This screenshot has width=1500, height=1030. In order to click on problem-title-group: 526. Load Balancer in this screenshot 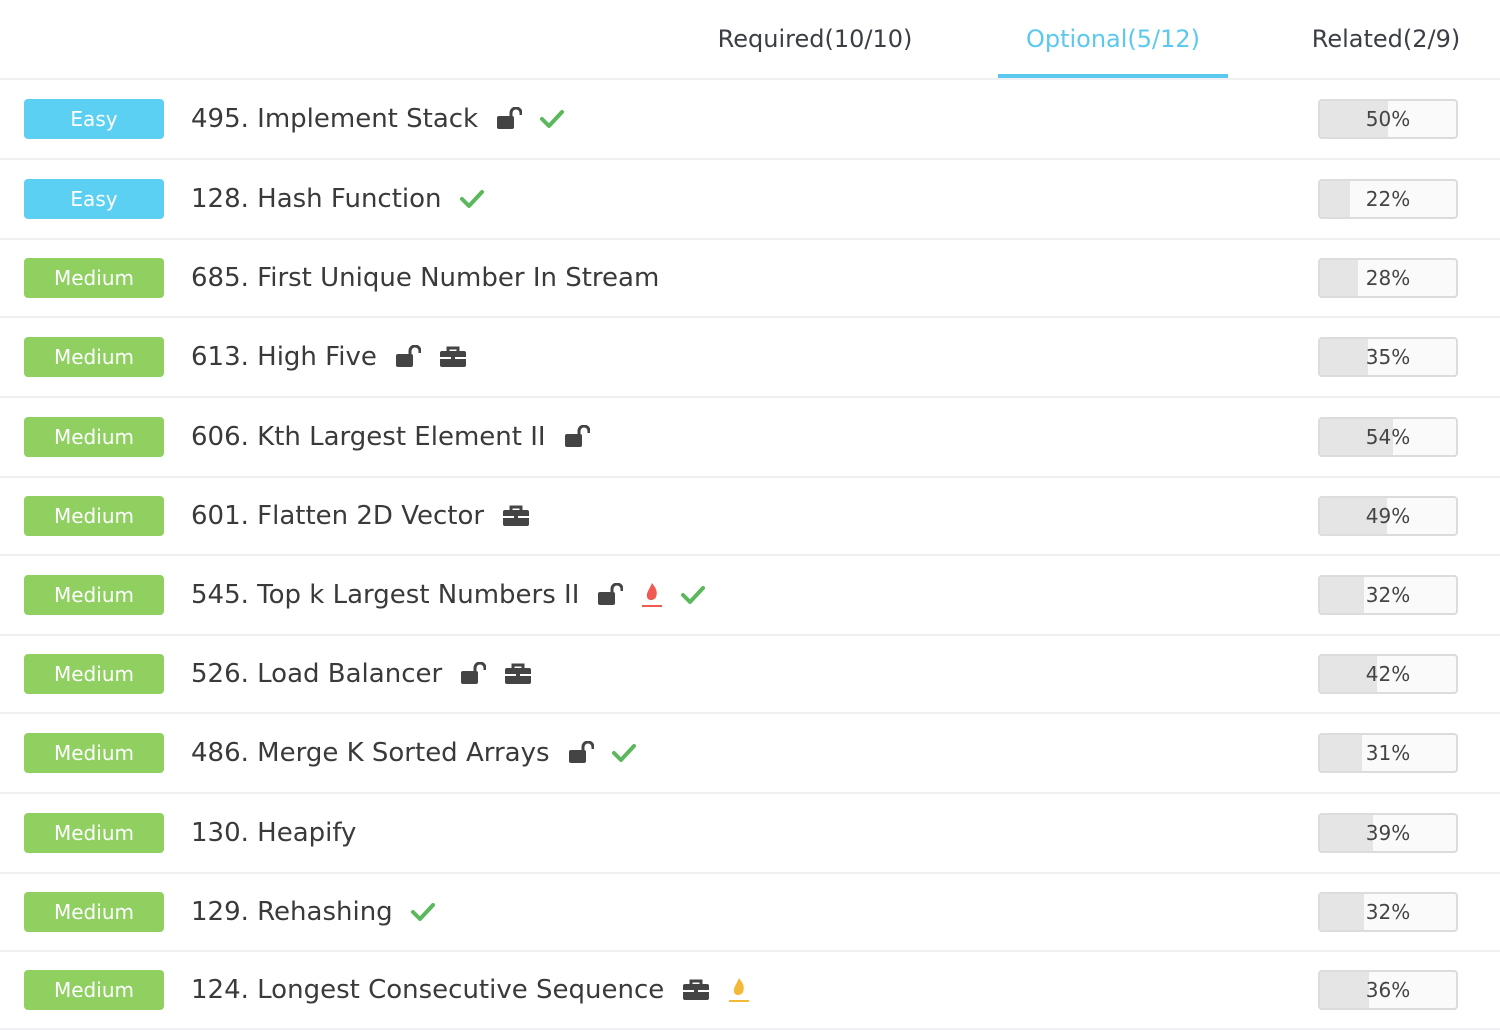, I will do `click(361, 674)`.